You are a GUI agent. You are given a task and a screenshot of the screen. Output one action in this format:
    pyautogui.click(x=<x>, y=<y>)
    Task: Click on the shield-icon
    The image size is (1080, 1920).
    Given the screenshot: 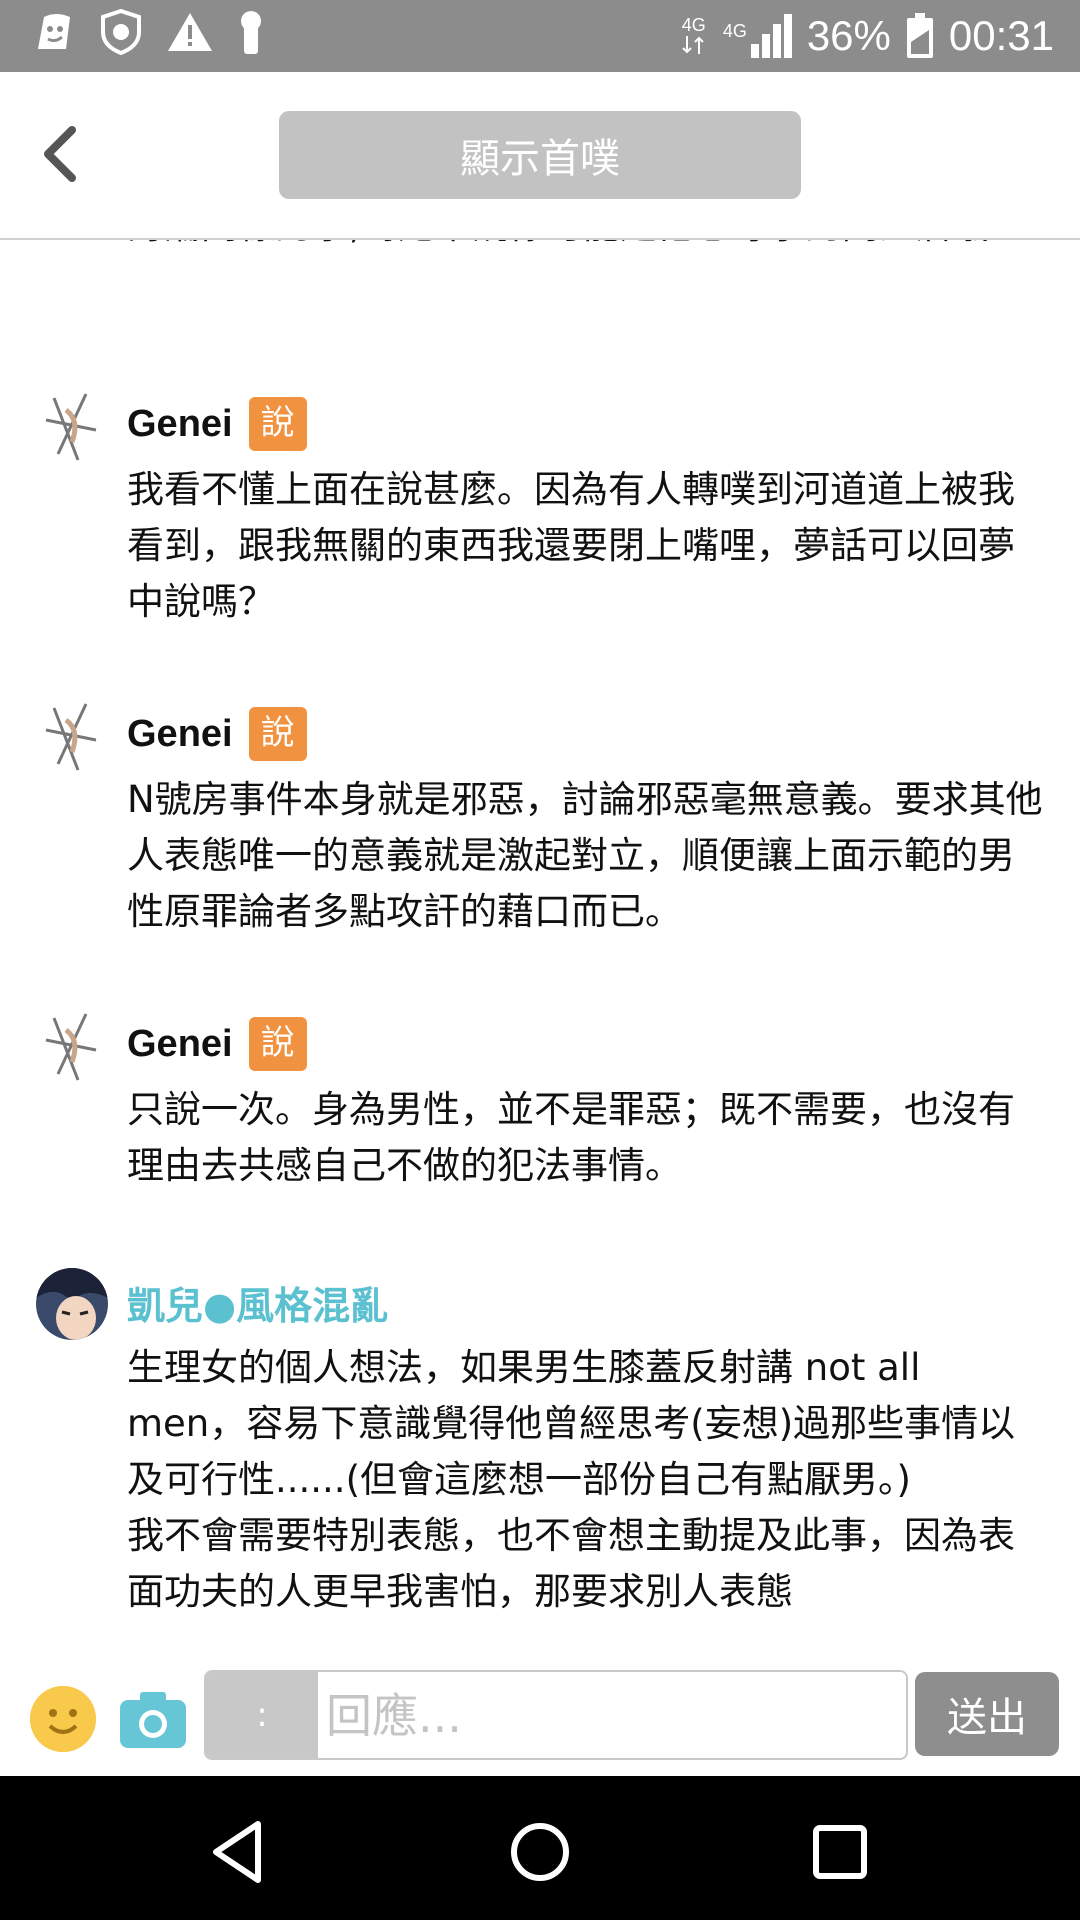 What is the action you would take?
    pyautogui.click(x=121, y=32)
    